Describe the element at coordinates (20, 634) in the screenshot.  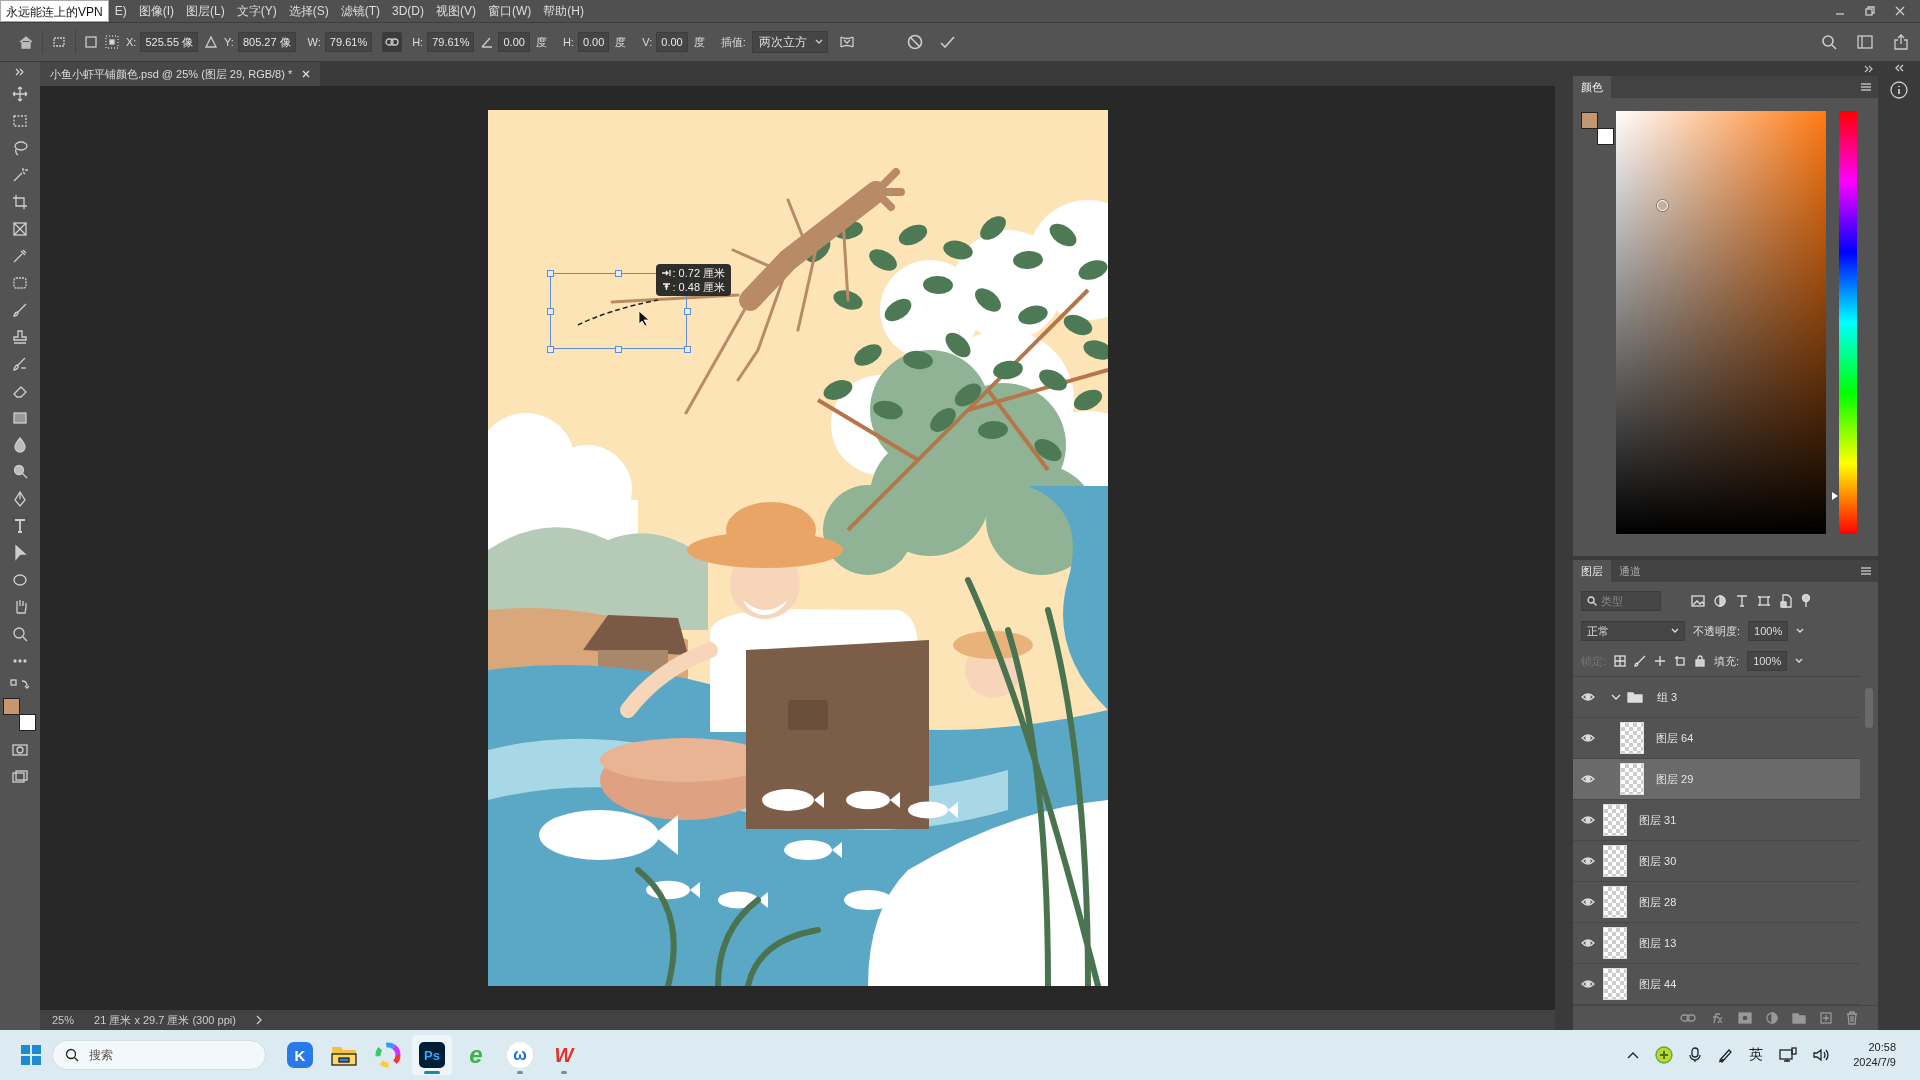
I see `zoom-icon` at that location.